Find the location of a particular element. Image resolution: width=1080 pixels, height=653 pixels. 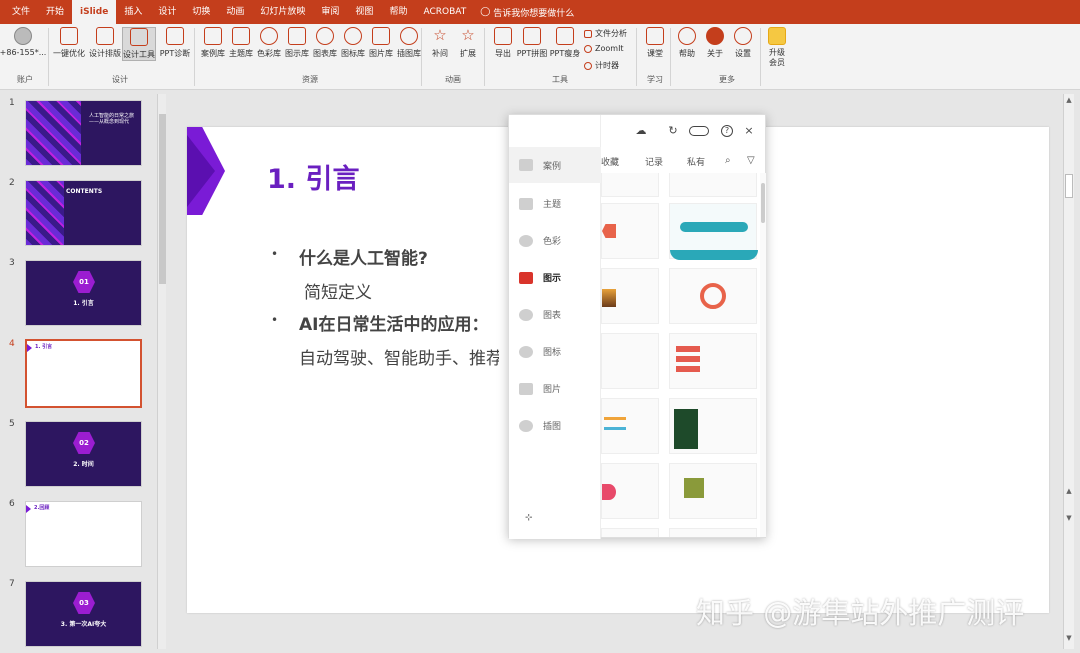

color-library-label: 色彩库 is located at coordinates (269, 53).